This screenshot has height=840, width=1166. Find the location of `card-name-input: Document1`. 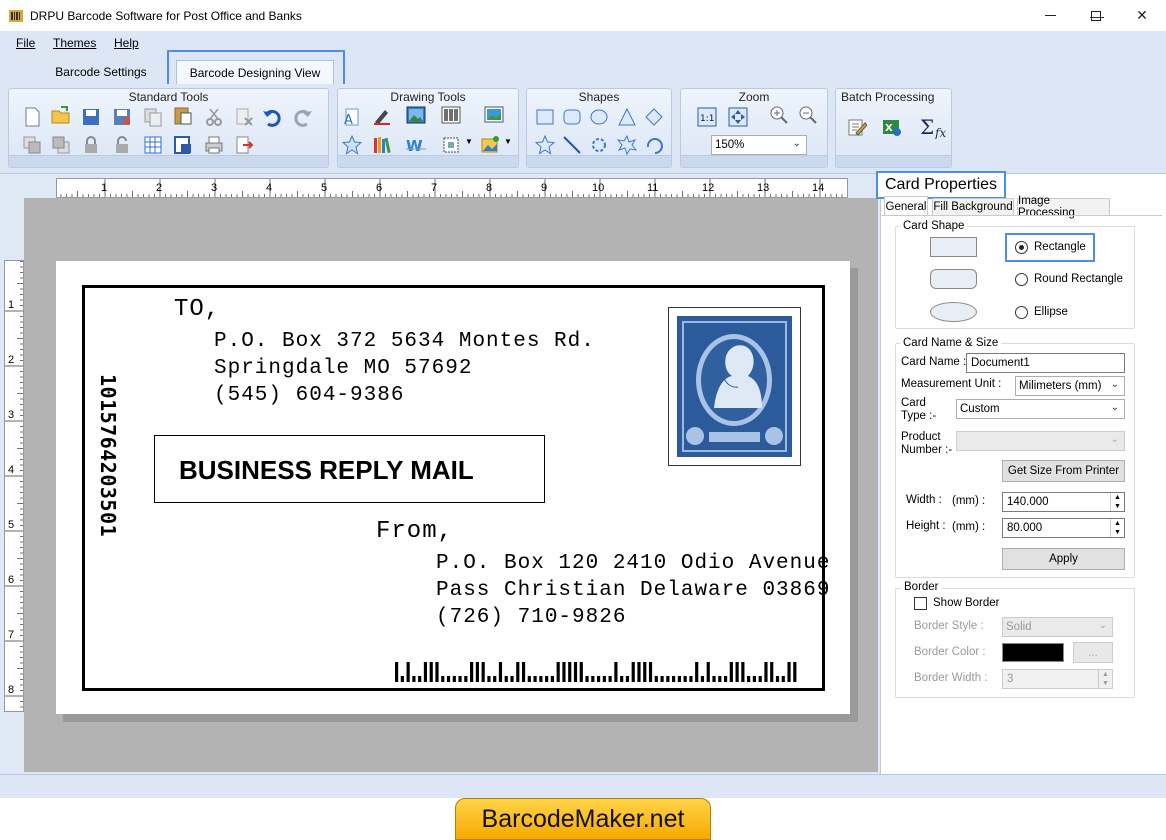

card-name-input: Document1 is located at coordinates (1045, 363).